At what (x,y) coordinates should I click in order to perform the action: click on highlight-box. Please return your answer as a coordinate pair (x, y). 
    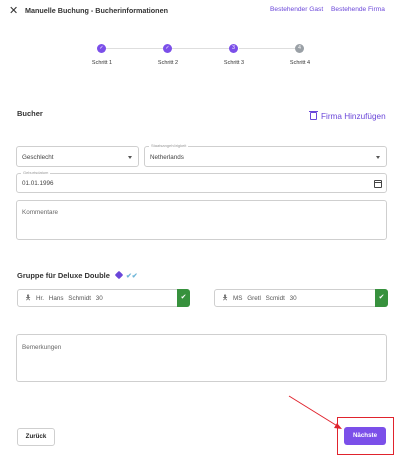
    Looking at the image, I should click on (365, 436).